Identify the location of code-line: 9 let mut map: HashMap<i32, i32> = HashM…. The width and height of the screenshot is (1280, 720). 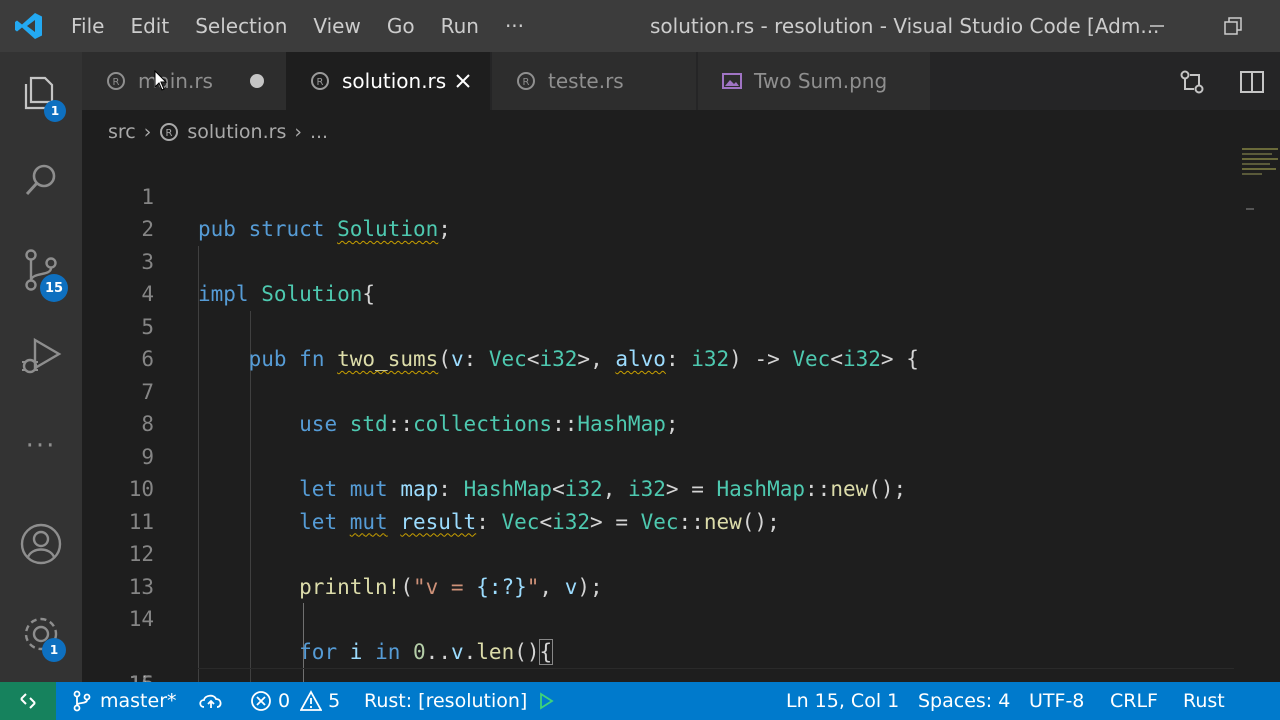
(661, 455).